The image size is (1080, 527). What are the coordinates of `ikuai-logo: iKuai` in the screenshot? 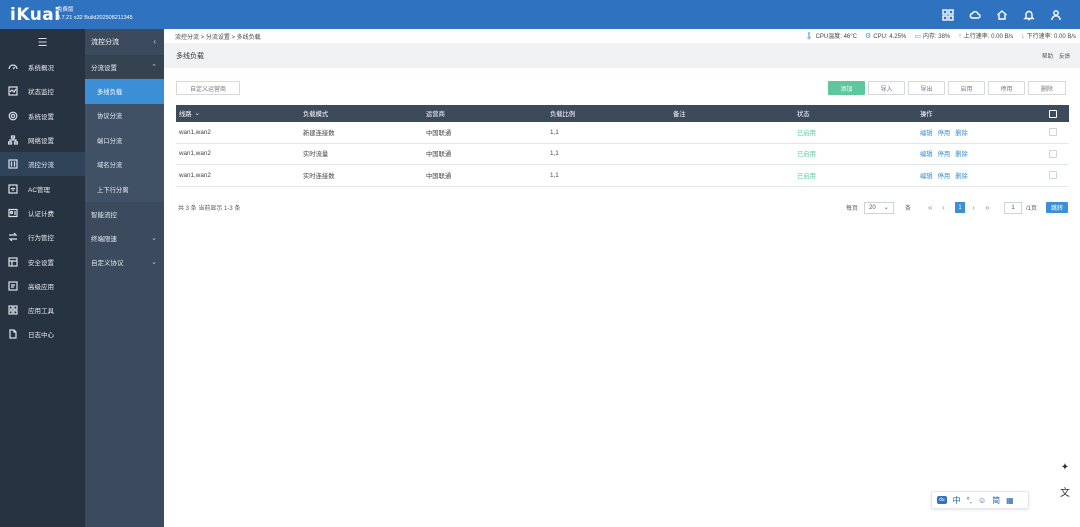 It's located at (35, 15).